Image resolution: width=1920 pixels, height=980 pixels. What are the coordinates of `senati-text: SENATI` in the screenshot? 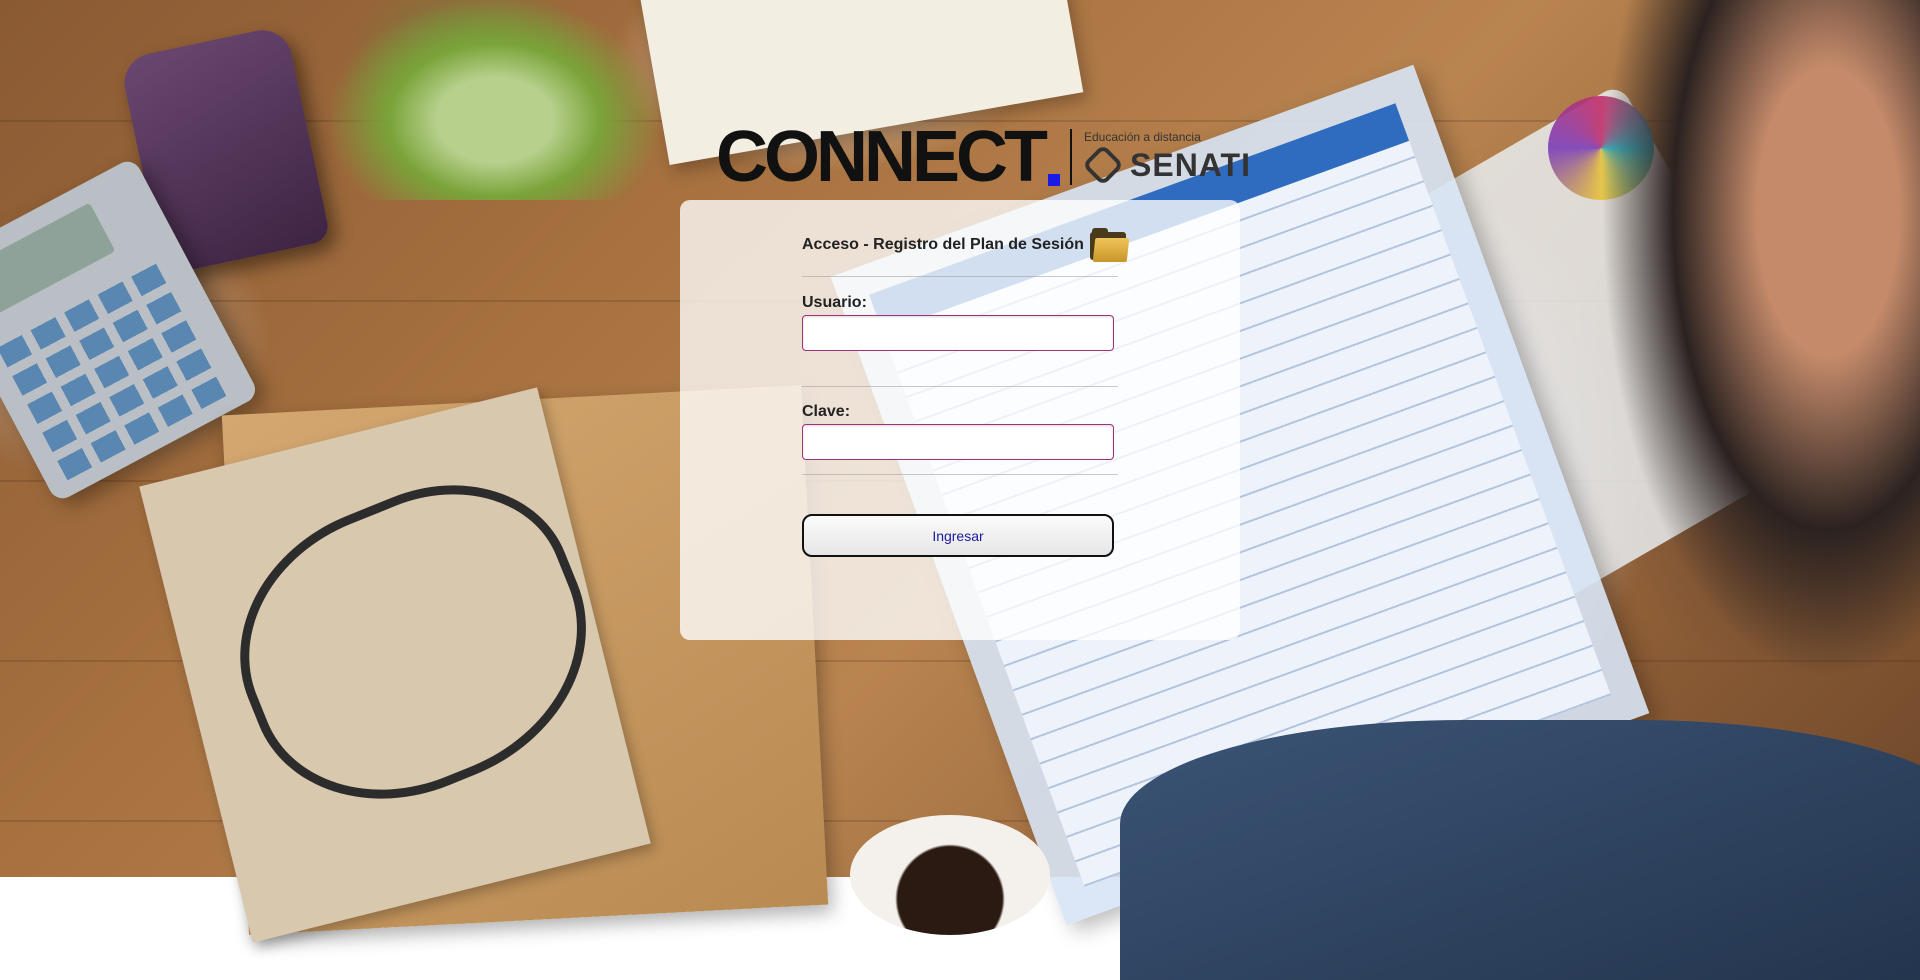 It's located at (1190, 164).